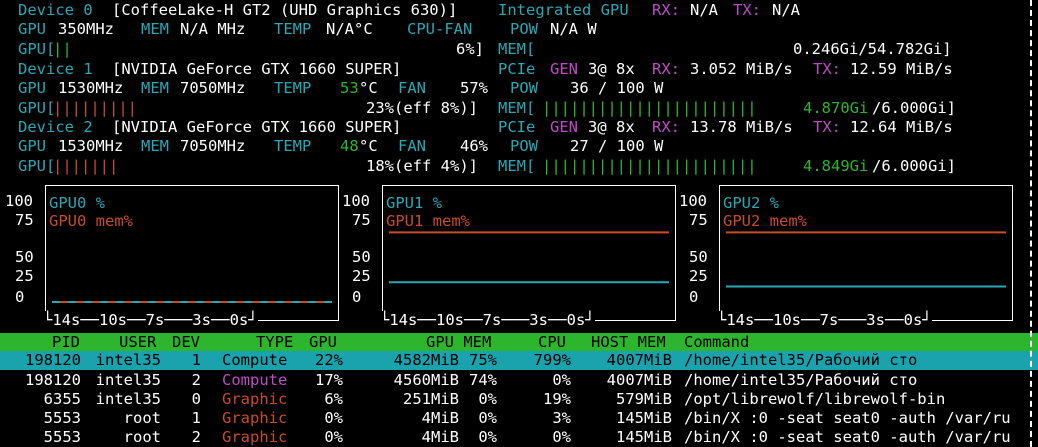  What do you see at coordinates (458, 342) in the screenshot?
I see `col-gpu-mem: GPU MEM` at bounding box center [458, 342].